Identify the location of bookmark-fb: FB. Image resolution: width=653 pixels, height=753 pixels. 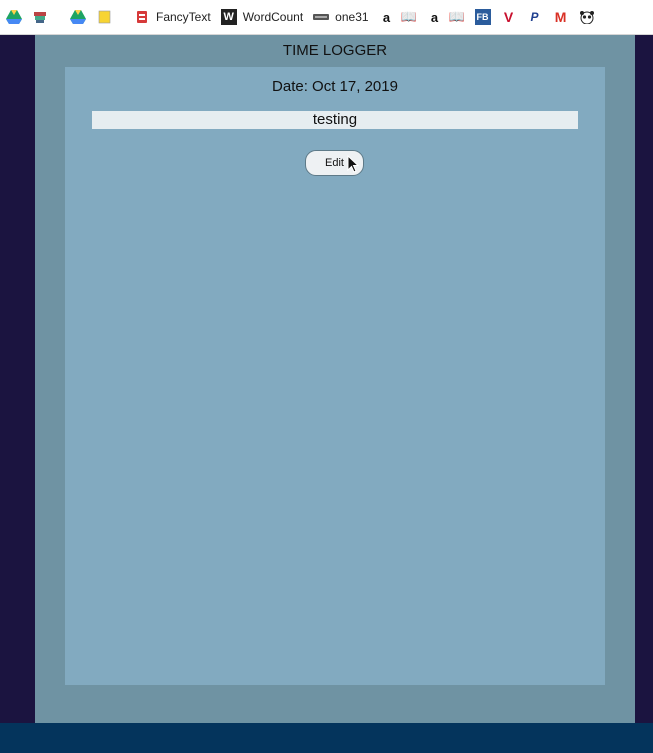
(482, 17).